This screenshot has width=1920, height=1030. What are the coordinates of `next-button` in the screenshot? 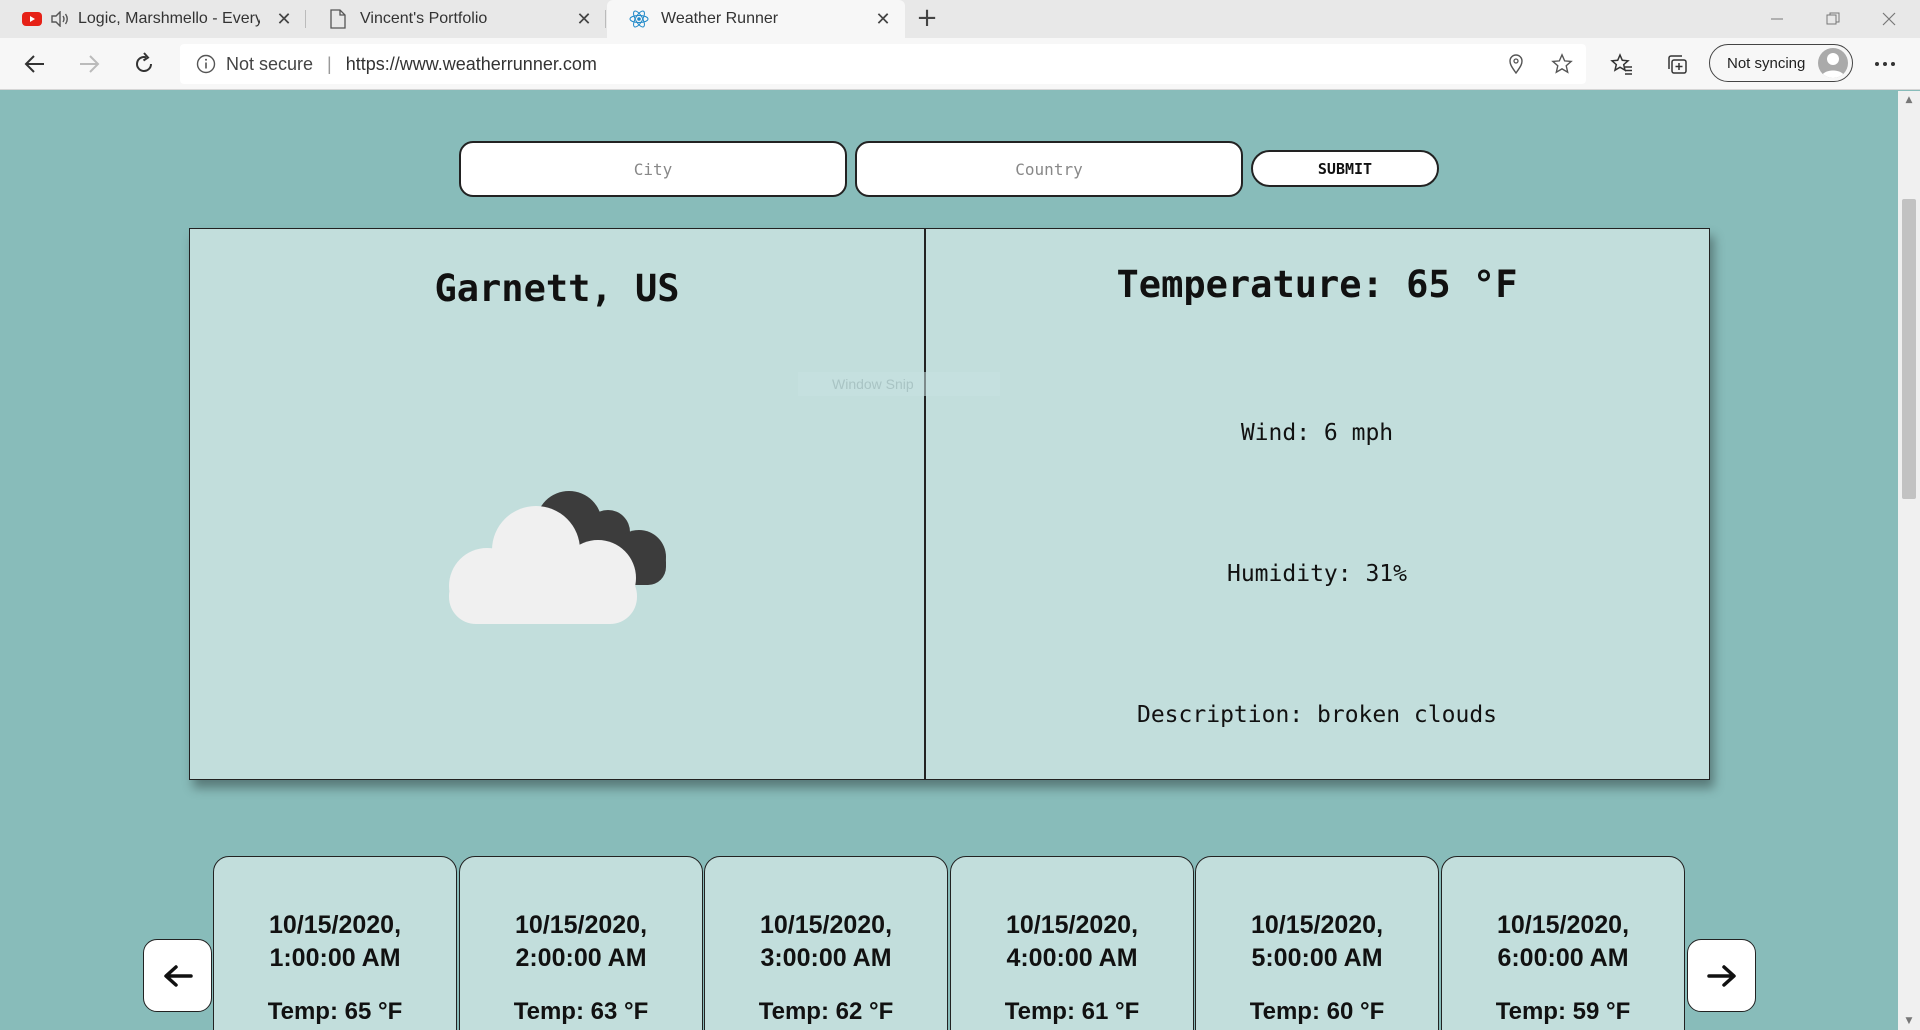 It's located at (1721, 975).